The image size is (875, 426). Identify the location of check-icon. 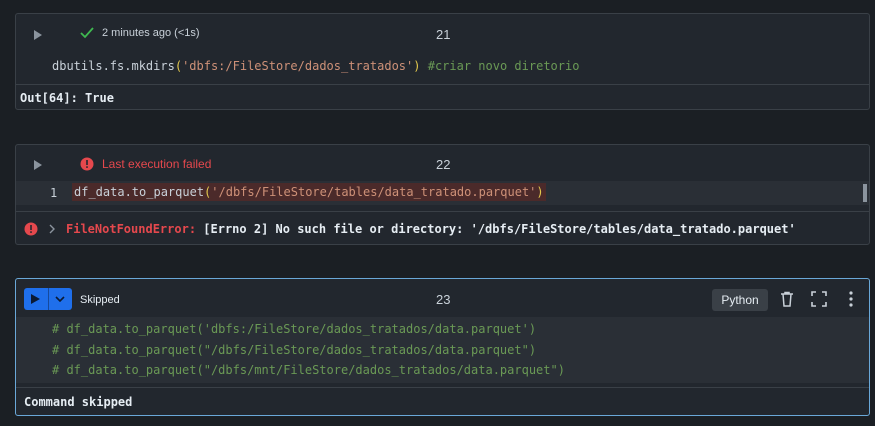
(87, 33).